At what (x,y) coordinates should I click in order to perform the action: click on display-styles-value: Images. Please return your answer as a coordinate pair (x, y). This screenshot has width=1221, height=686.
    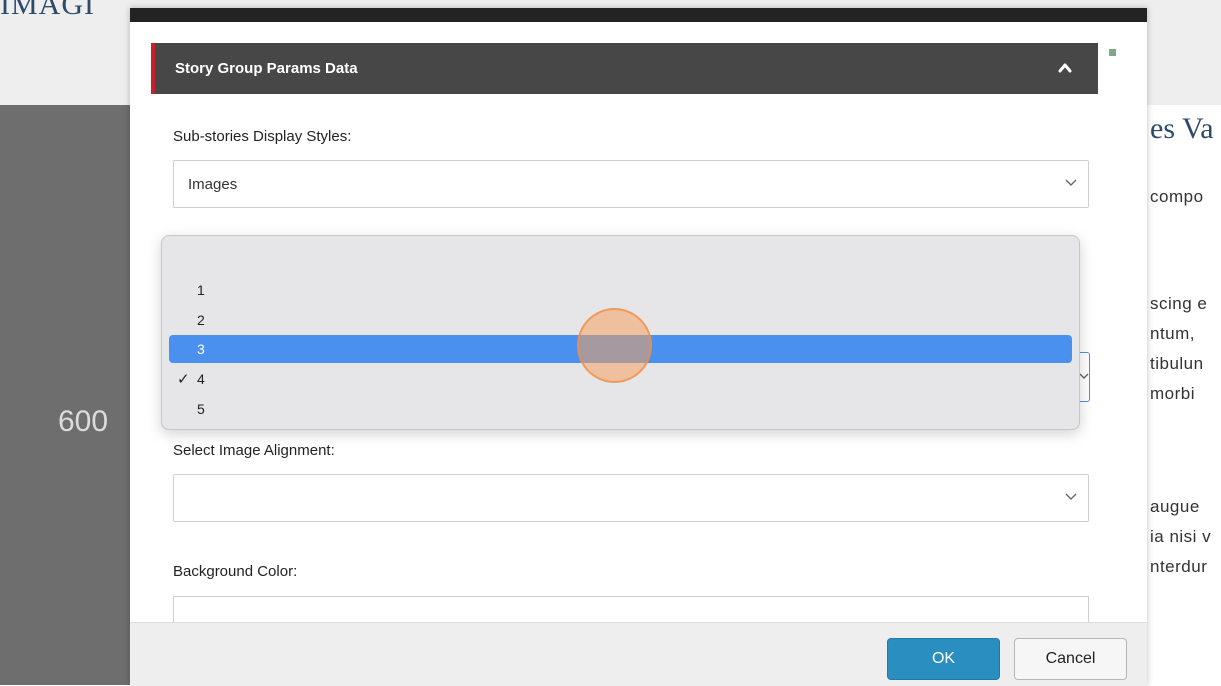
    Looking at the image, I should click on (213, 184).